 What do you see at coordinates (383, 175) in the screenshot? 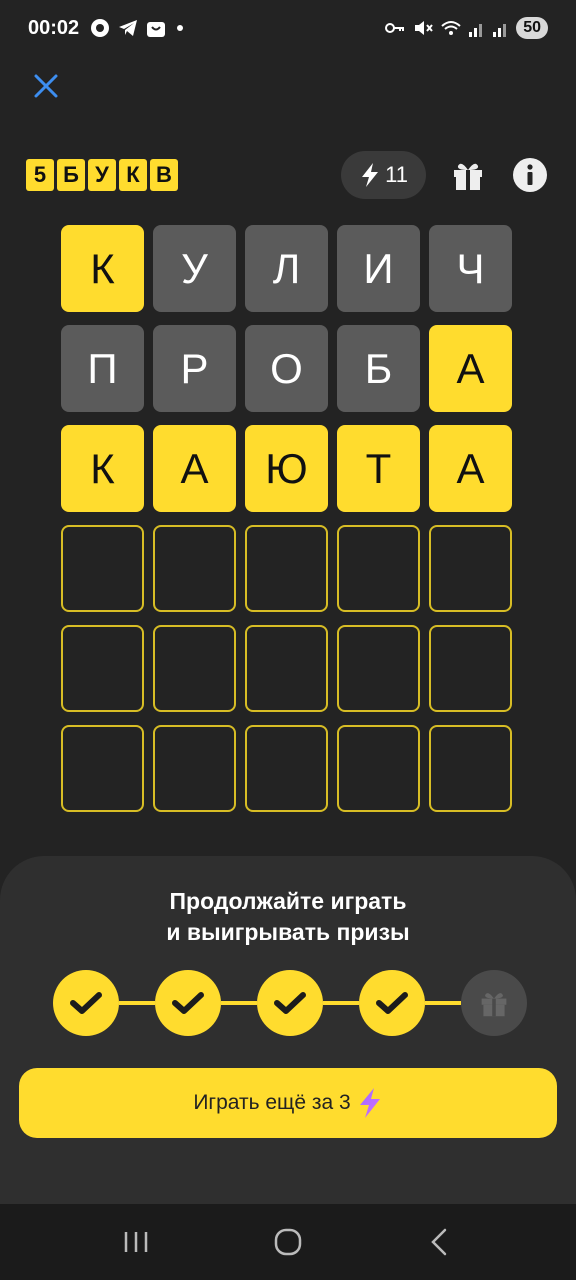
I see `energy-counter: 11` at bounding box center [383, 175].